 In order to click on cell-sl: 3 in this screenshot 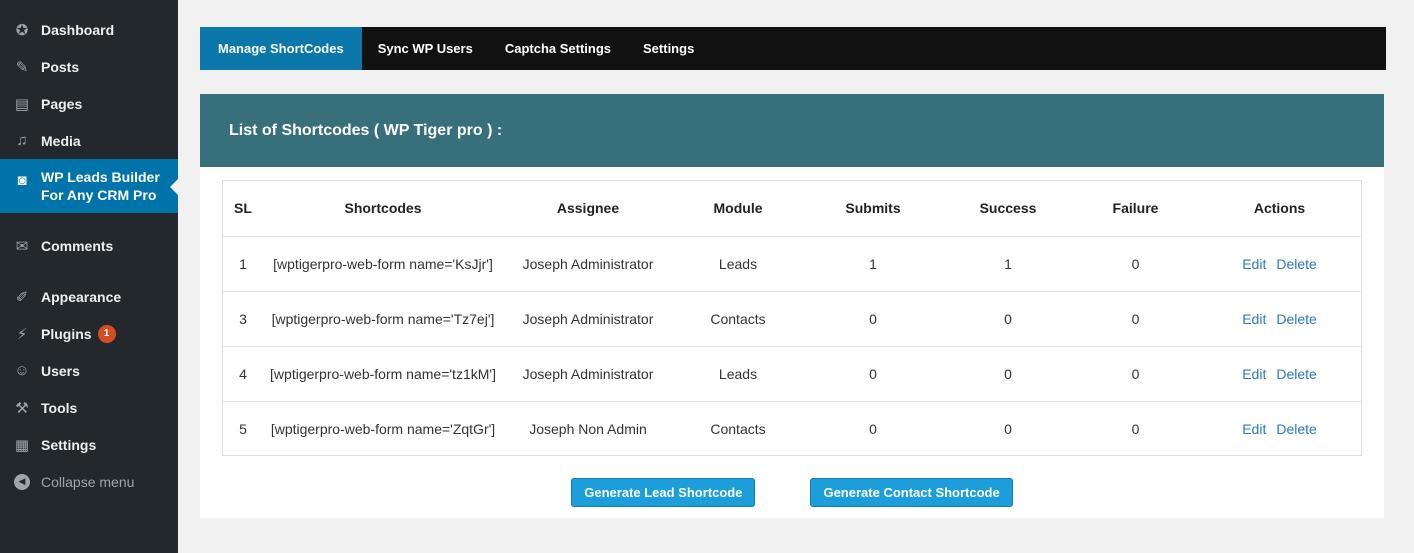, I will do `click(243, 318)`.